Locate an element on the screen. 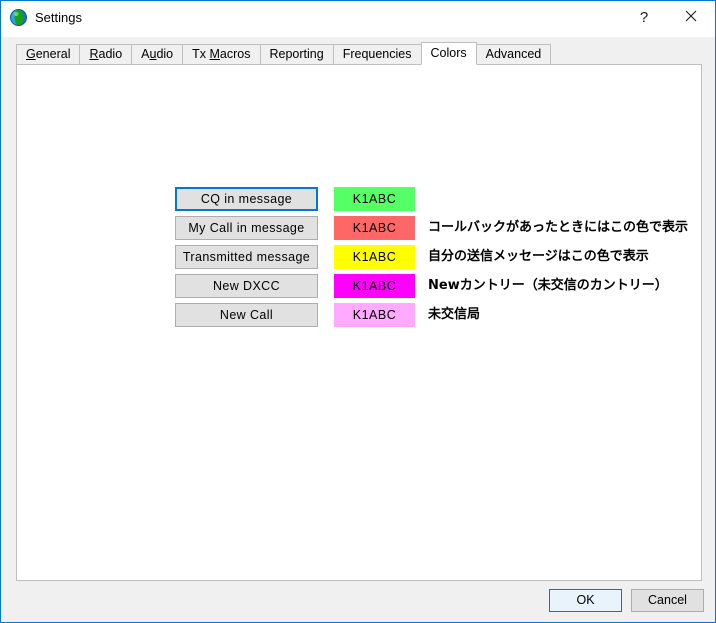 This screenshot has width=716, height=623. help-button: ? is located at coordinates (644, 17).